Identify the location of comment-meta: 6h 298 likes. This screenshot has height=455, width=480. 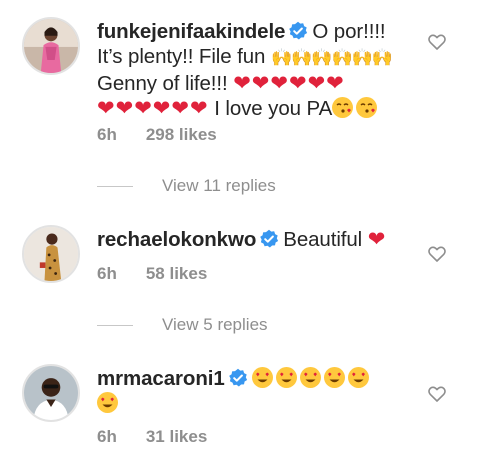
(157, 135).